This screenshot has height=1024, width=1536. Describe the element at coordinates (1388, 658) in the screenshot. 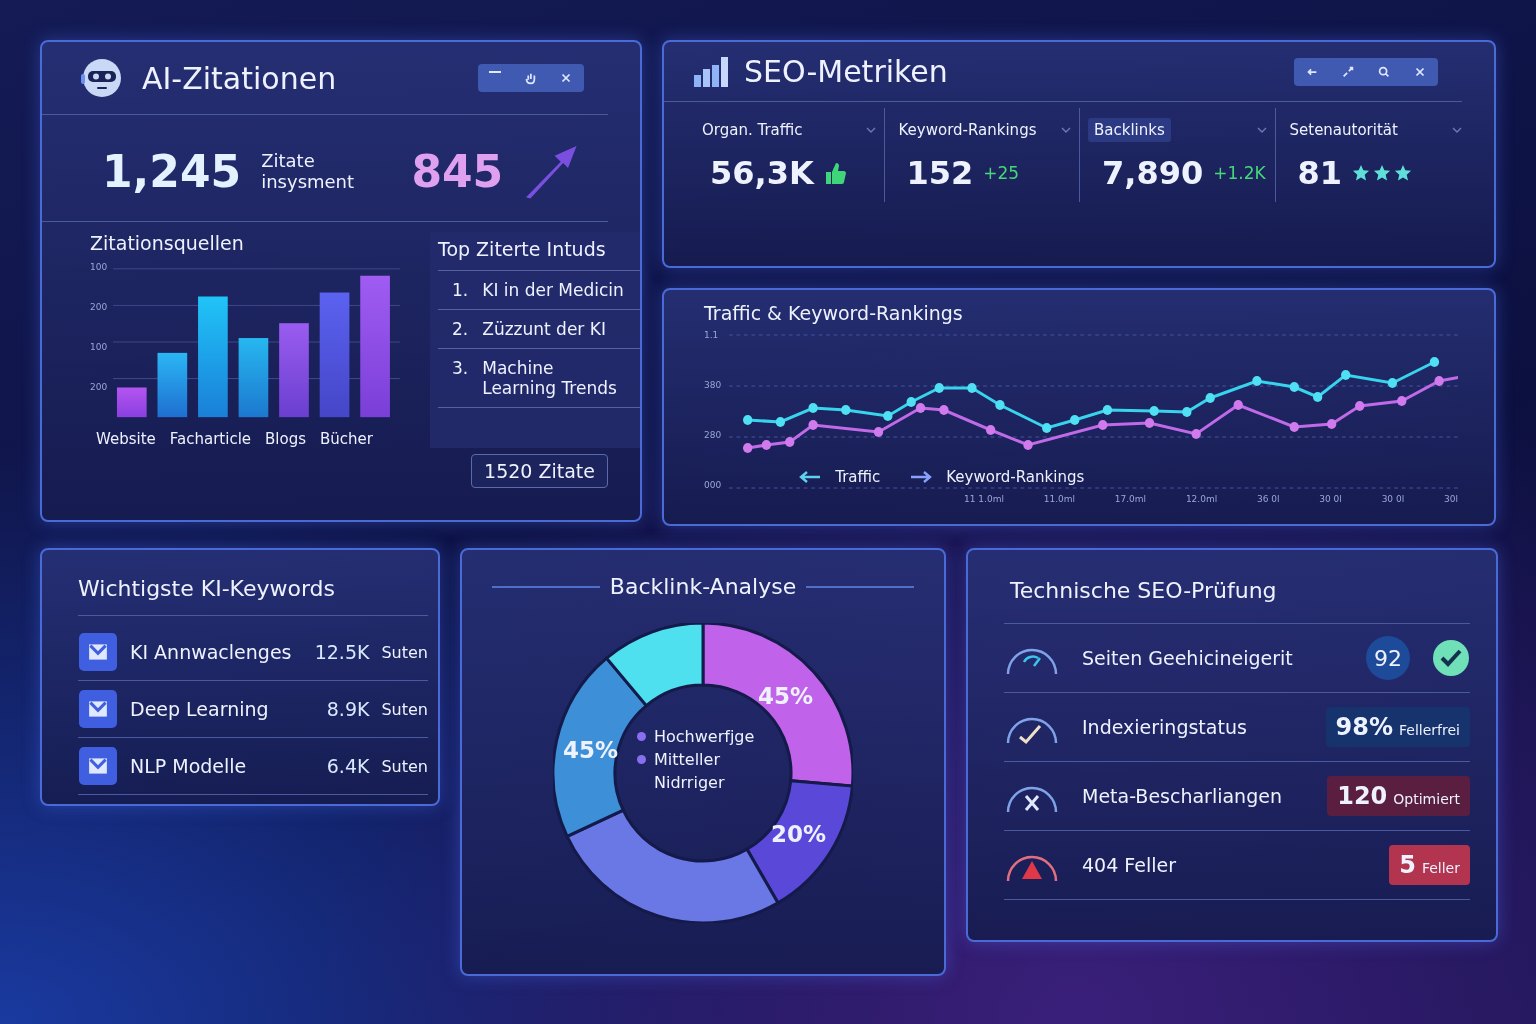

I see `score-circle: 92` at that location.